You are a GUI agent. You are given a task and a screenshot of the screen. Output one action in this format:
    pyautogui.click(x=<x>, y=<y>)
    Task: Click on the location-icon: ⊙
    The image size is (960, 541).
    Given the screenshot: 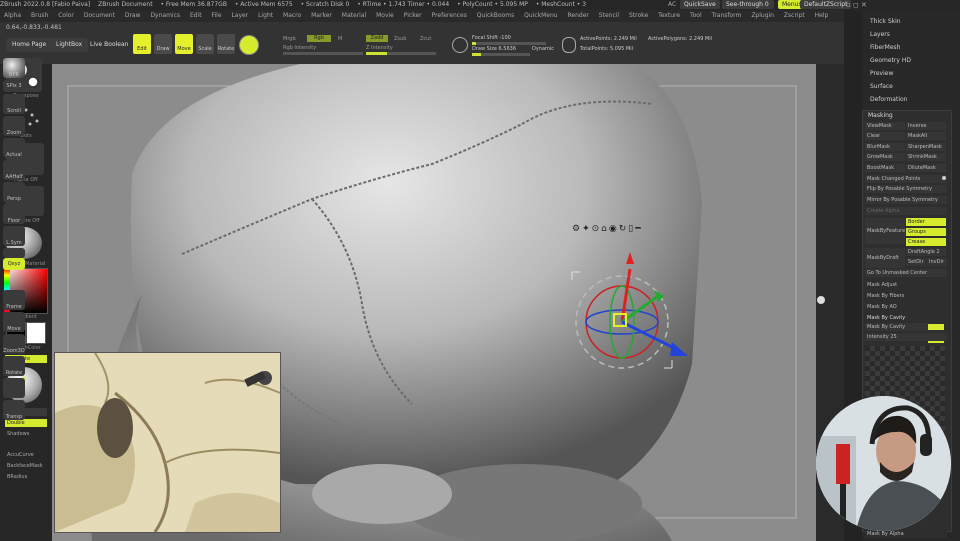 What is the action you would take?
    pyautogui.click(x=596, y=229)
    